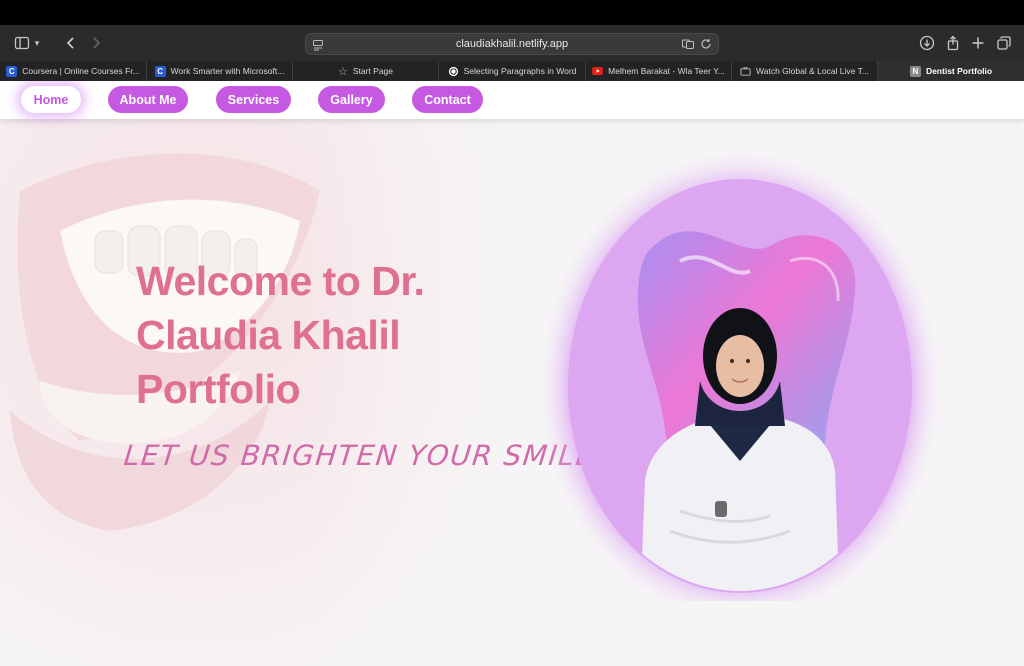  I want to click on tab-label: Selecting Paragraphs in Word, so click(520, 71).